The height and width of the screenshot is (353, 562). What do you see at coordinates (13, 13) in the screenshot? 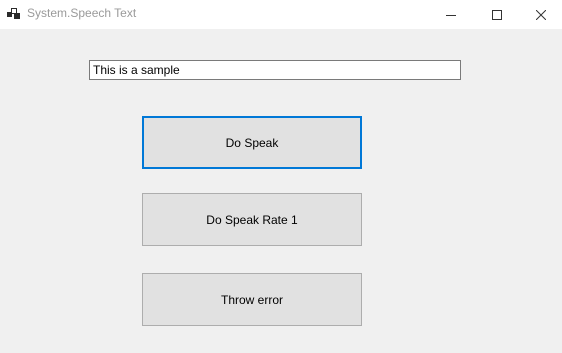
I see `app-icon` at bounding box center [13, 13].